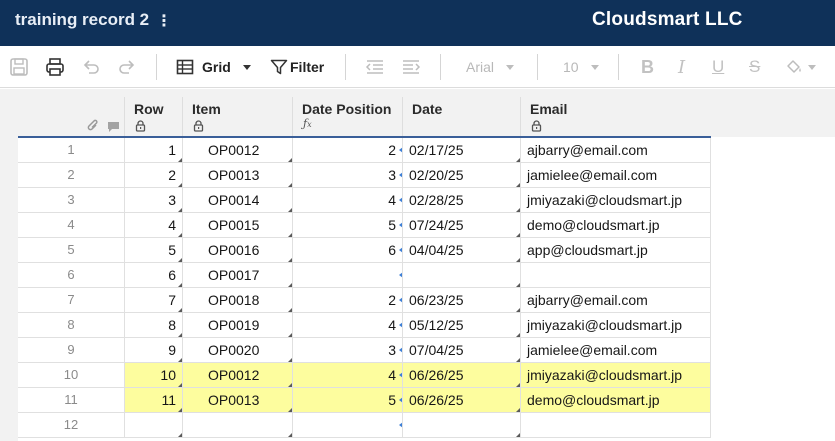  Describe the element at coordinates (238, 175) in the screenshot. I see `cell-item: OP0013` at that location.